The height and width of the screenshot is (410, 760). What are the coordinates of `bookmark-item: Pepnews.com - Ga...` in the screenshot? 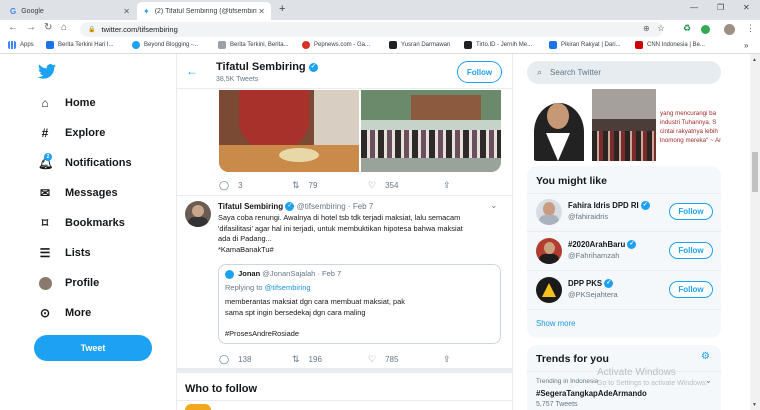 It's located at (336, 45).